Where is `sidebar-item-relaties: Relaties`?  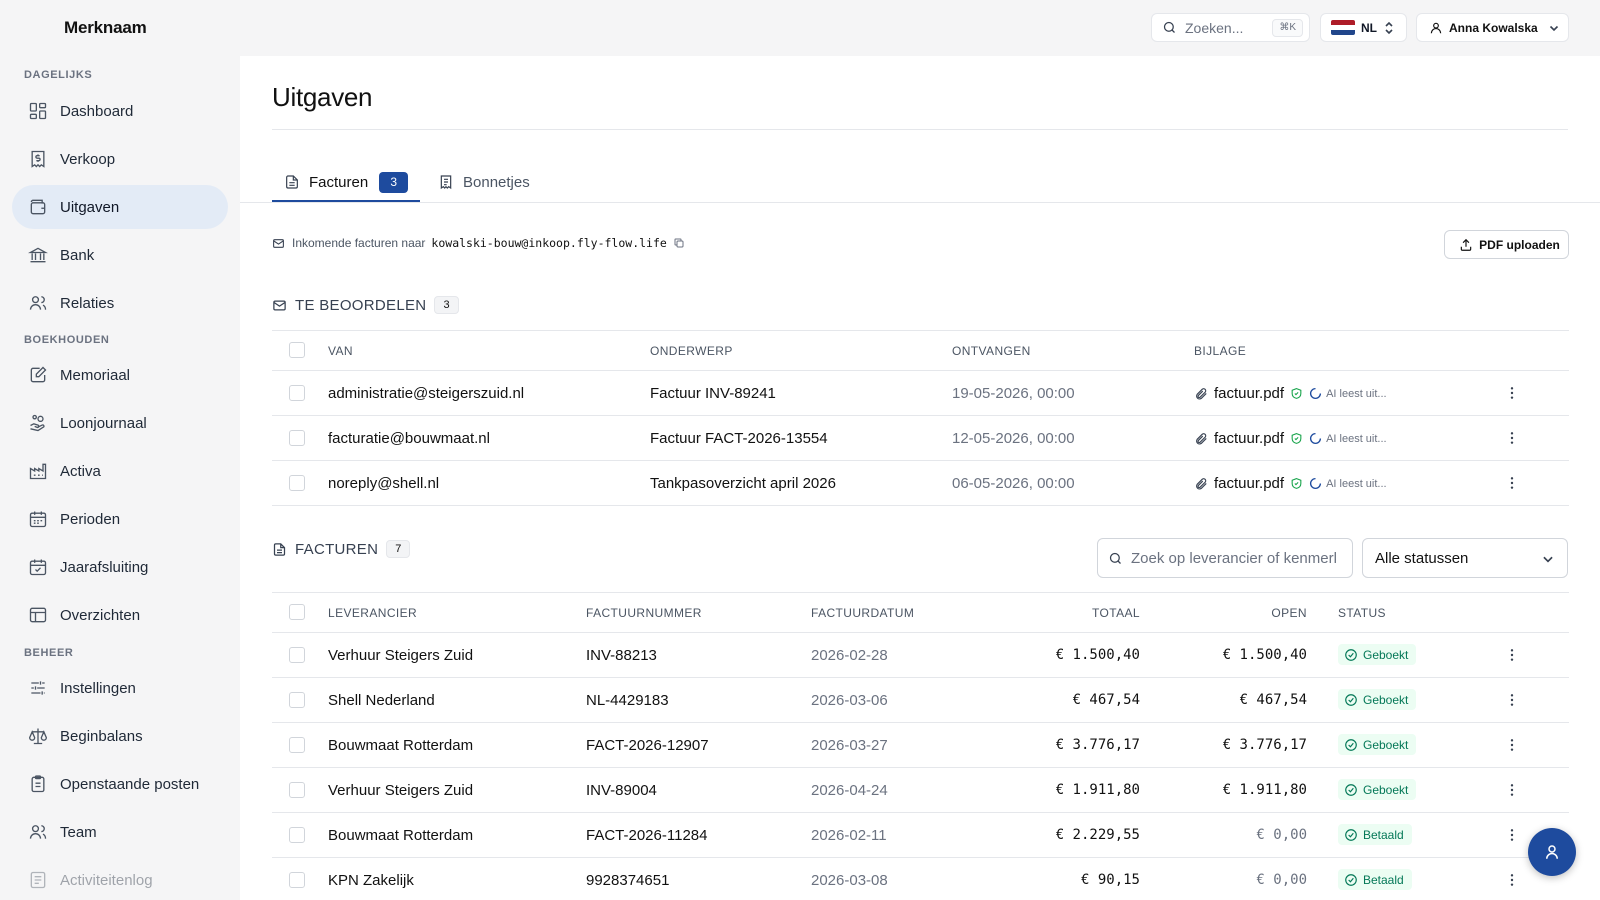
sidebar-item-relaties: Relaties is located at coordinates (120, 303).